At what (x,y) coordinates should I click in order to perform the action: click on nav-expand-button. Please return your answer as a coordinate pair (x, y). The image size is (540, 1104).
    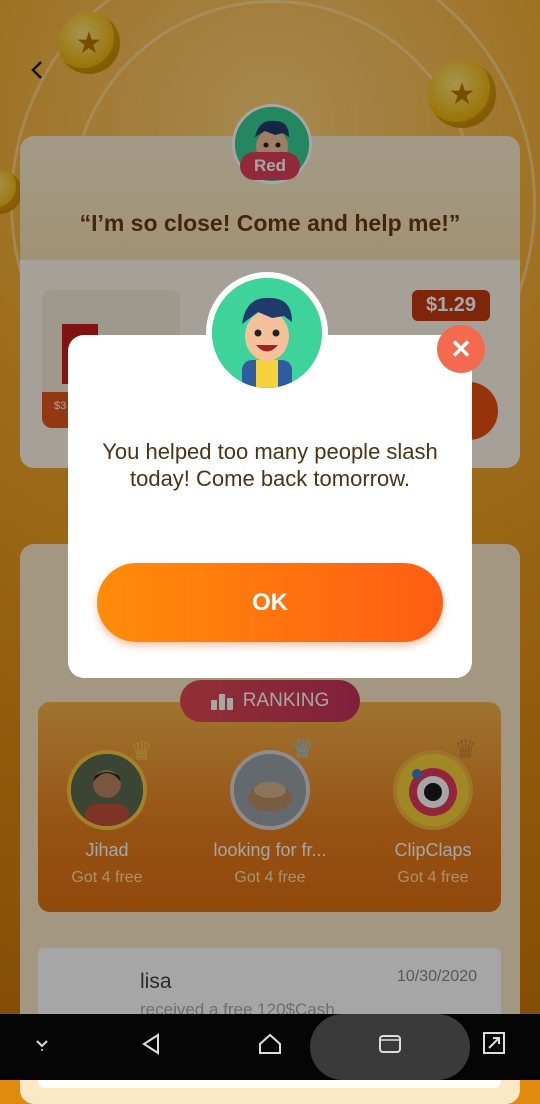
    Looking at the image, I should click on (494, 1048).